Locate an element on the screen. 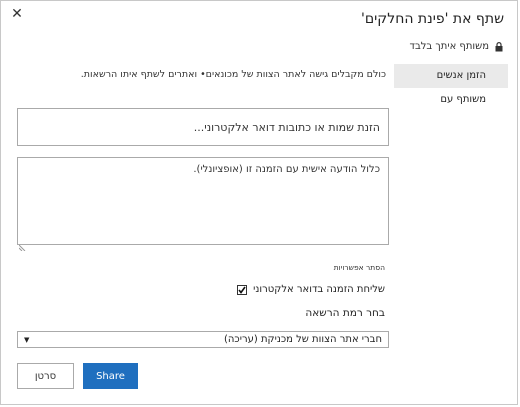  checkmark-icon is located at coordinates (242, 290).